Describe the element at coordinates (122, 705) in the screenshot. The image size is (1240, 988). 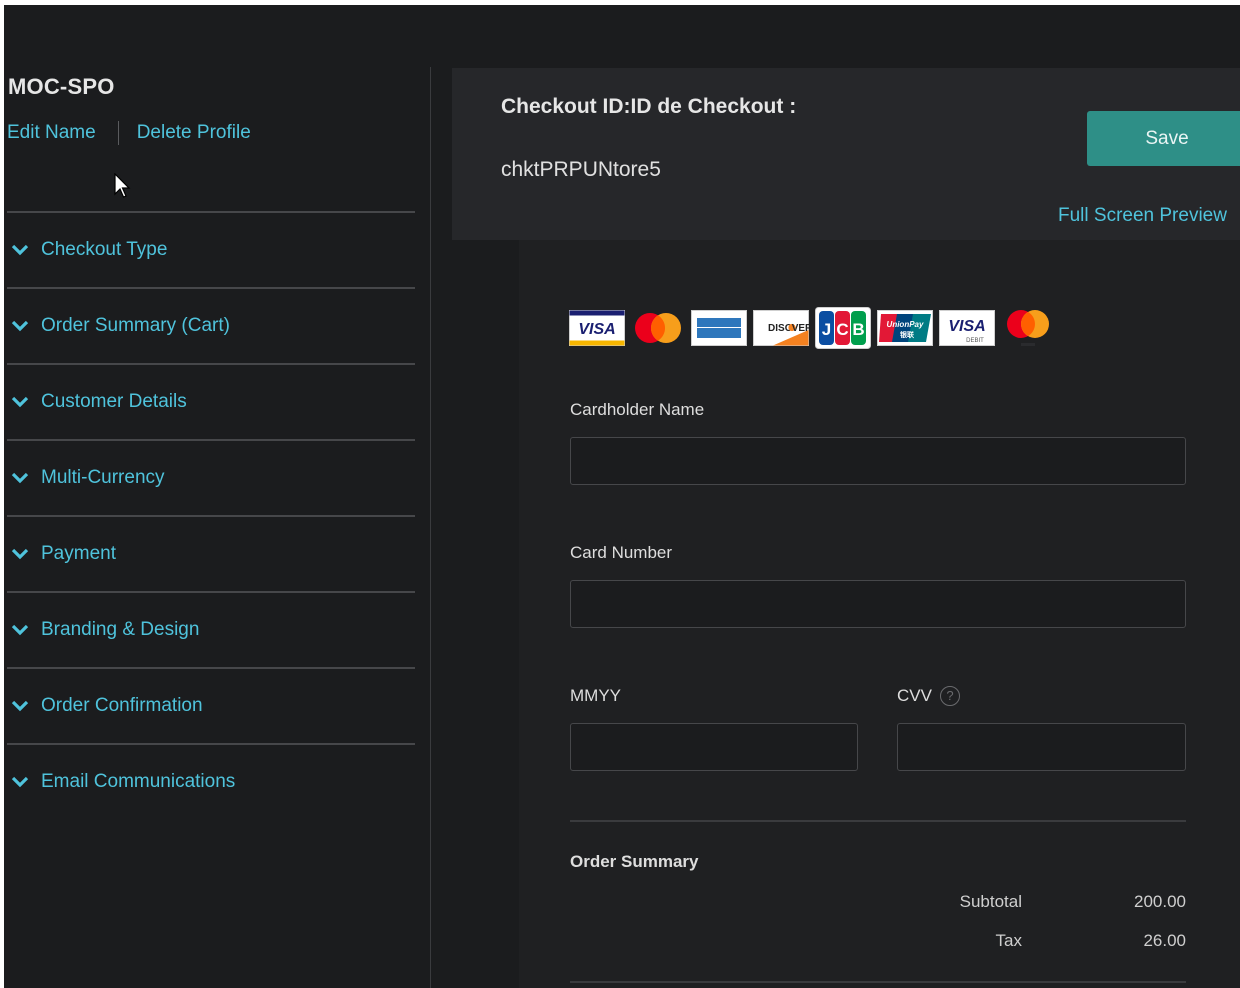
I see `sidebar-item-label: Order Confirmation` at that location.